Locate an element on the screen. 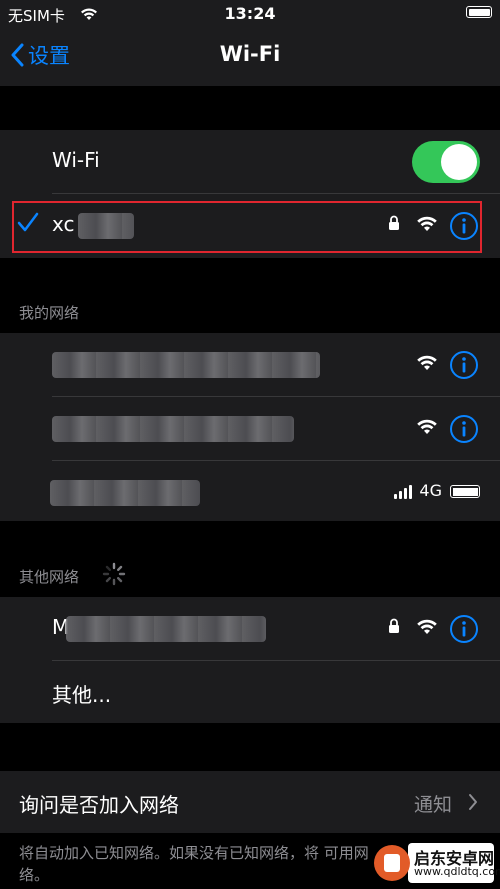 This screenshot has width=500, height=889. ask-to-join-label: 询问是否加入网络 is located at coordinates (99, 805).